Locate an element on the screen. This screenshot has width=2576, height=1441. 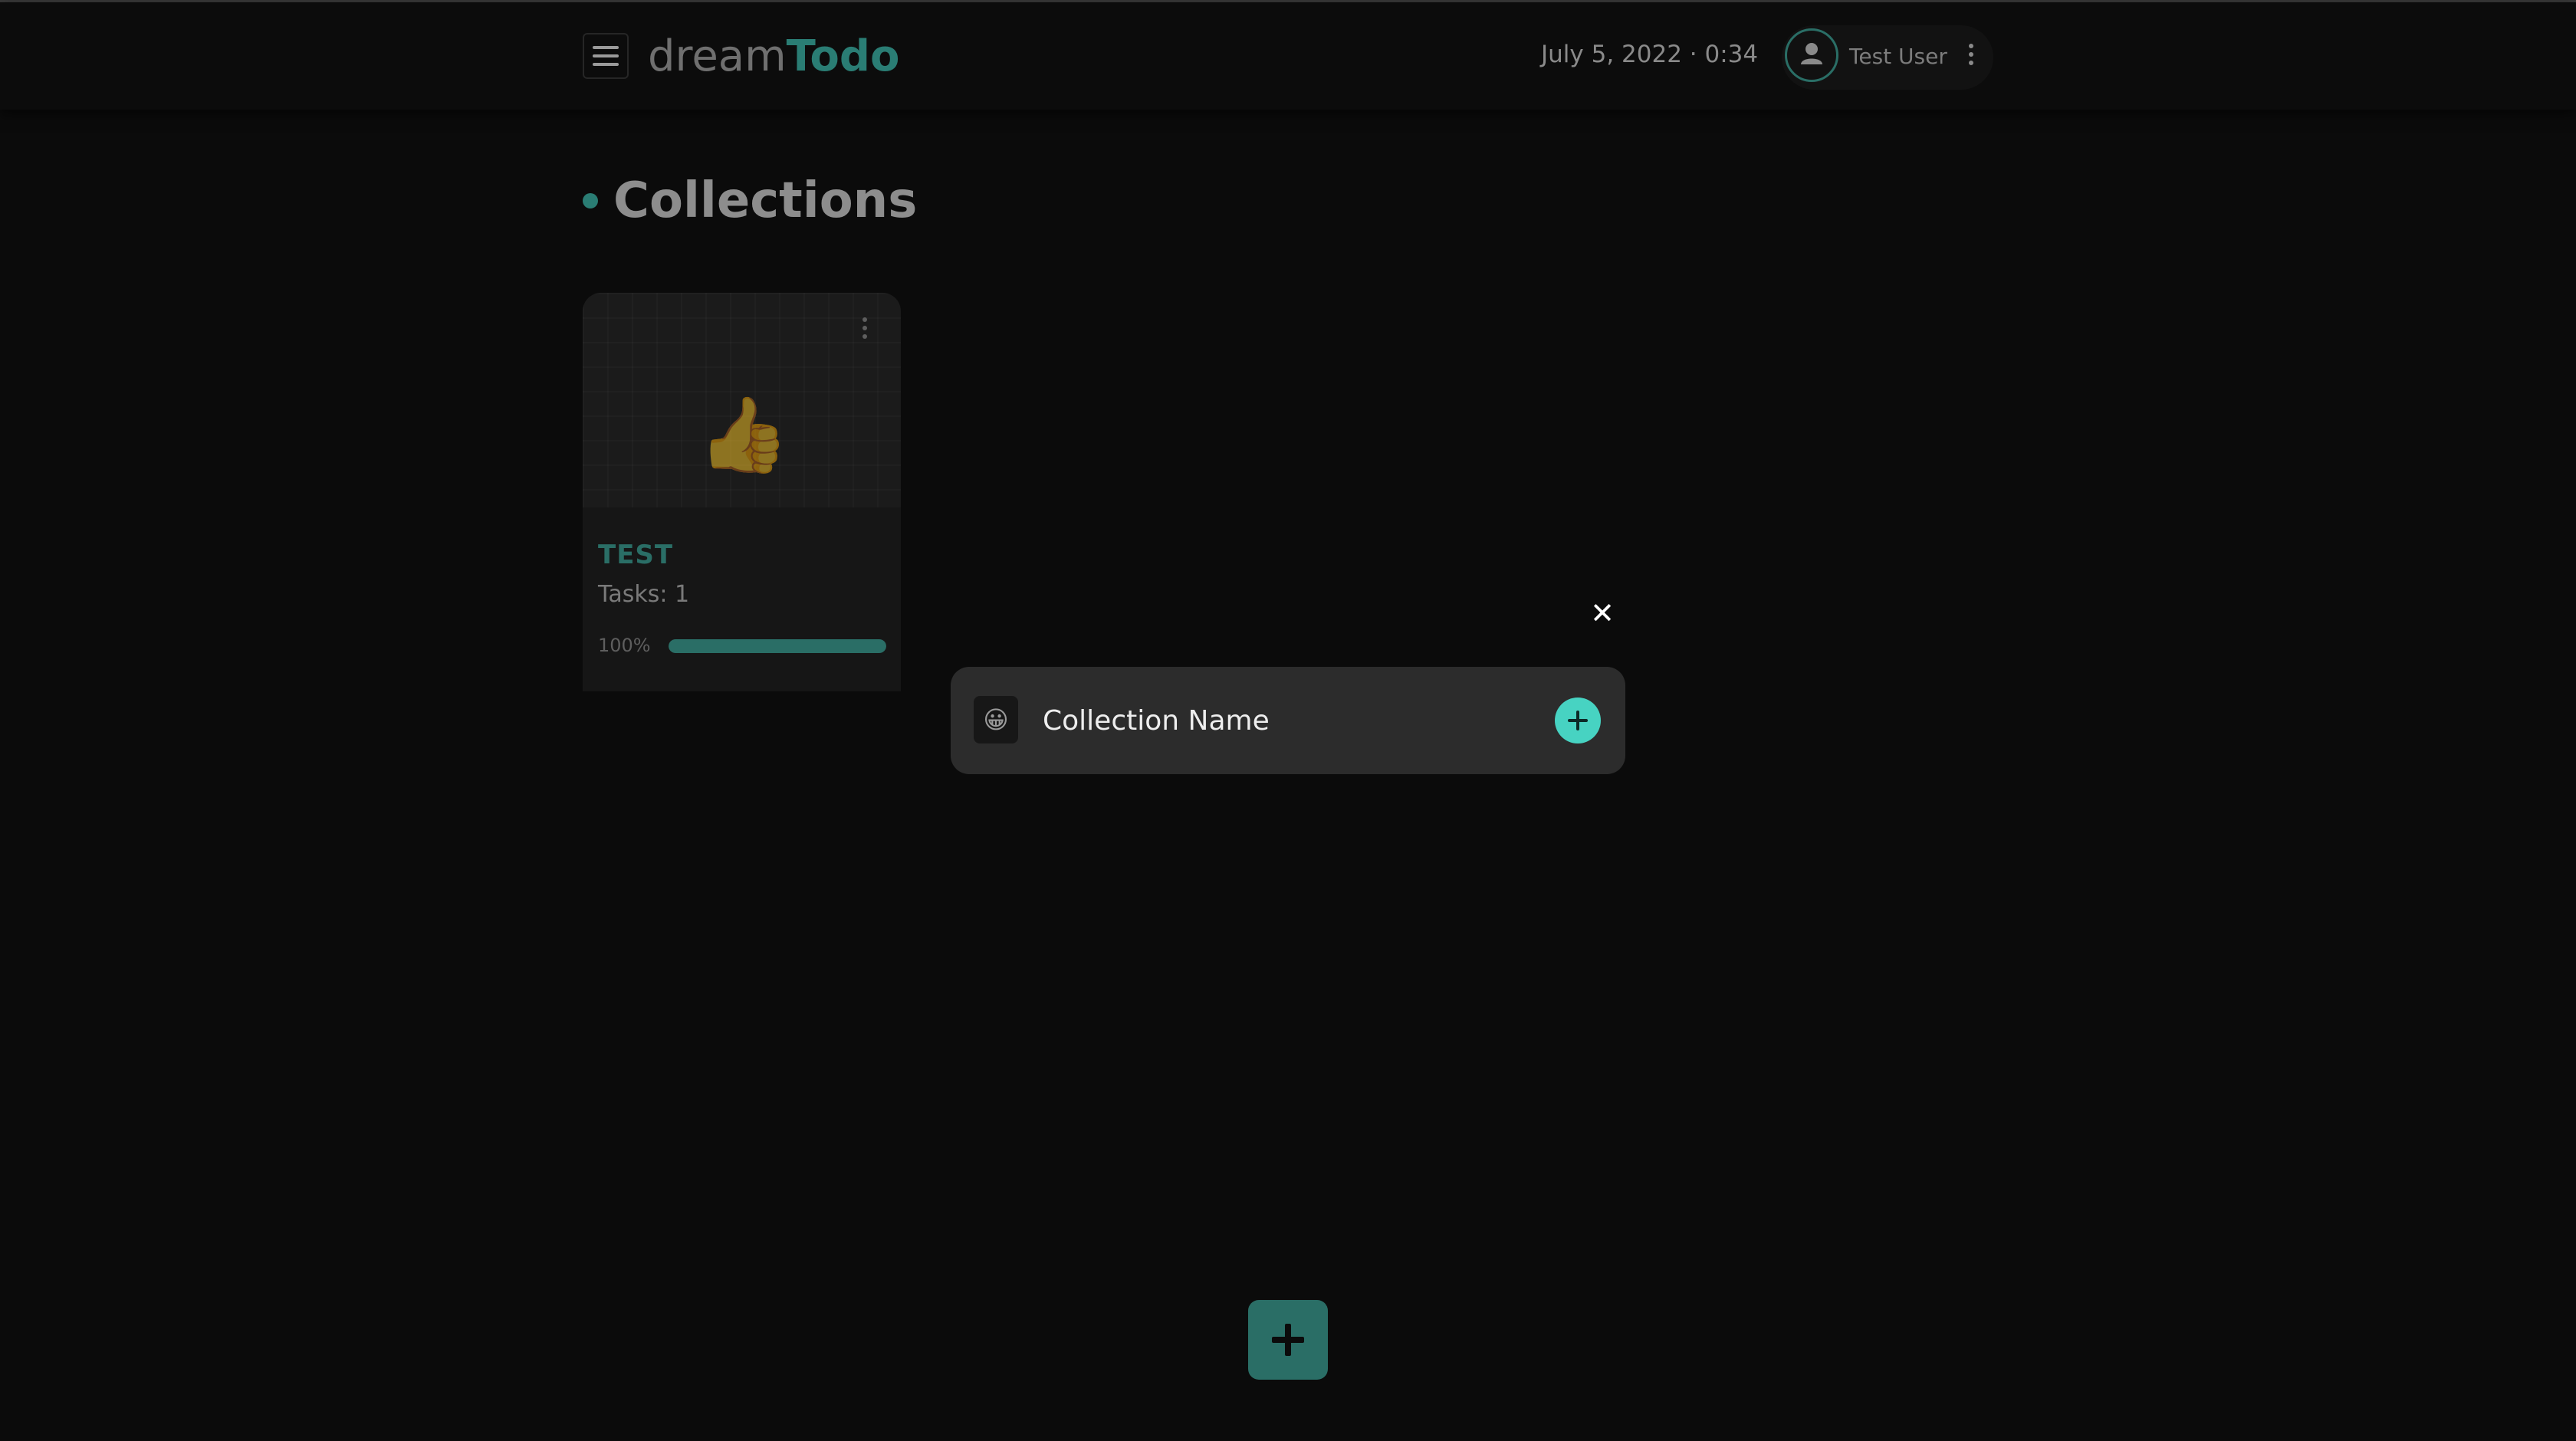
progress-fill is located at coordinates (778, 646).